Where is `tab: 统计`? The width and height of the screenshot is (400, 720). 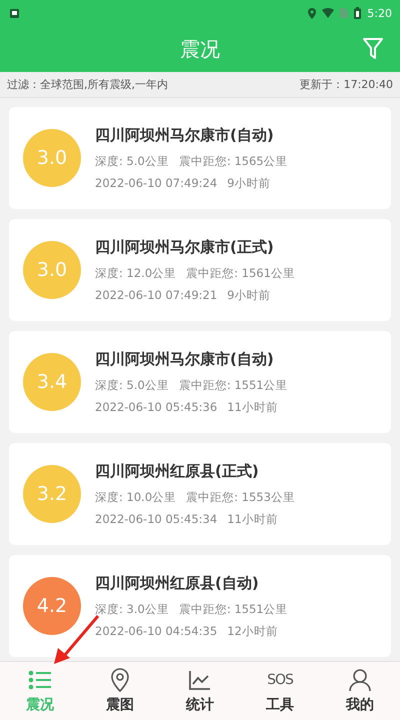
tab: 统计 is located at coordinates (200, 691).